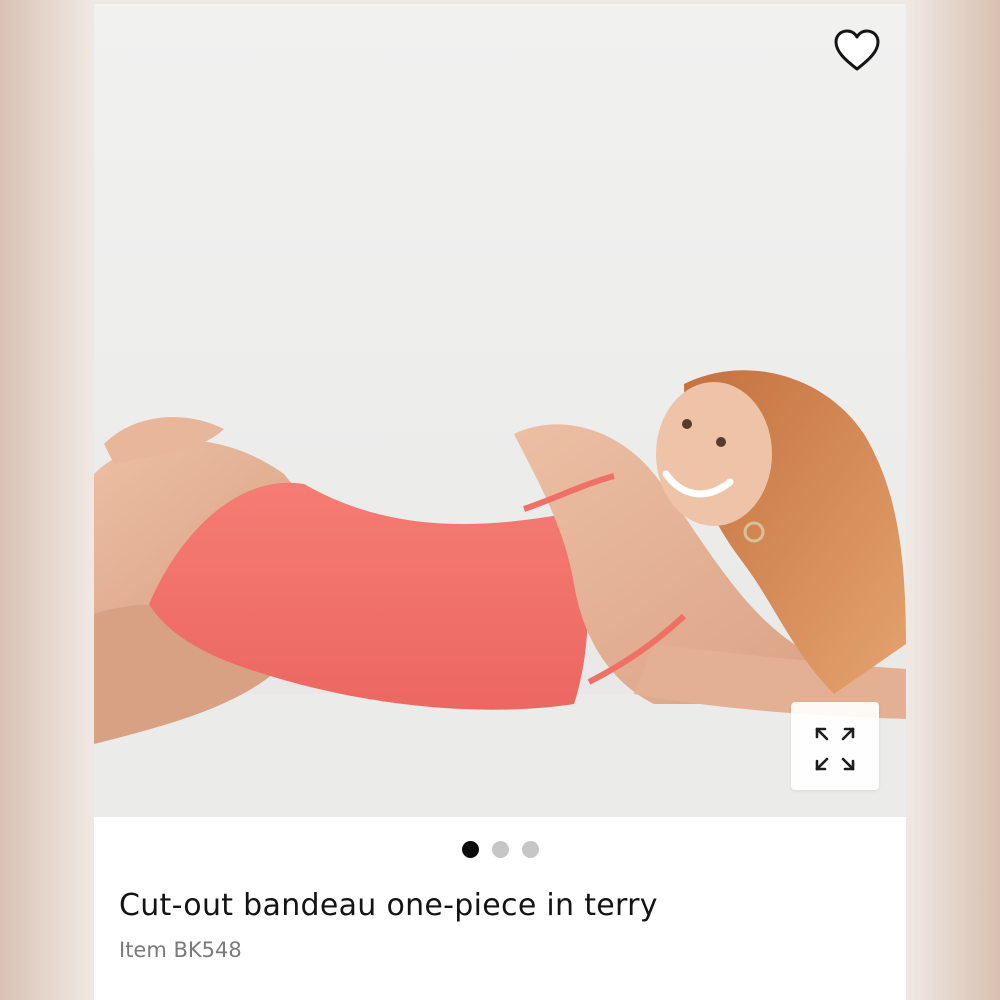 This screenshot has height=1000, width=1000. Describe the element at coordinates (835, 749) in the screenshot. I see `expand-arrows-icon` at that location.